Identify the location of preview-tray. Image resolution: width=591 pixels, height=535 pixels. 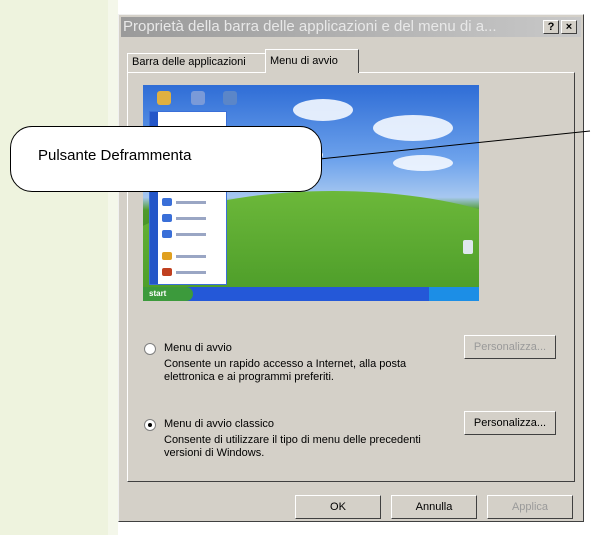
(454, 294).